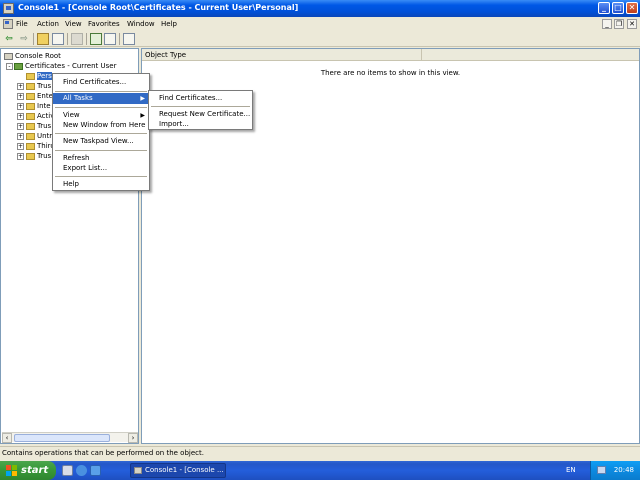 This screenshot has width=640, height=480. I want to click on copy-icon, so click(77, 39).